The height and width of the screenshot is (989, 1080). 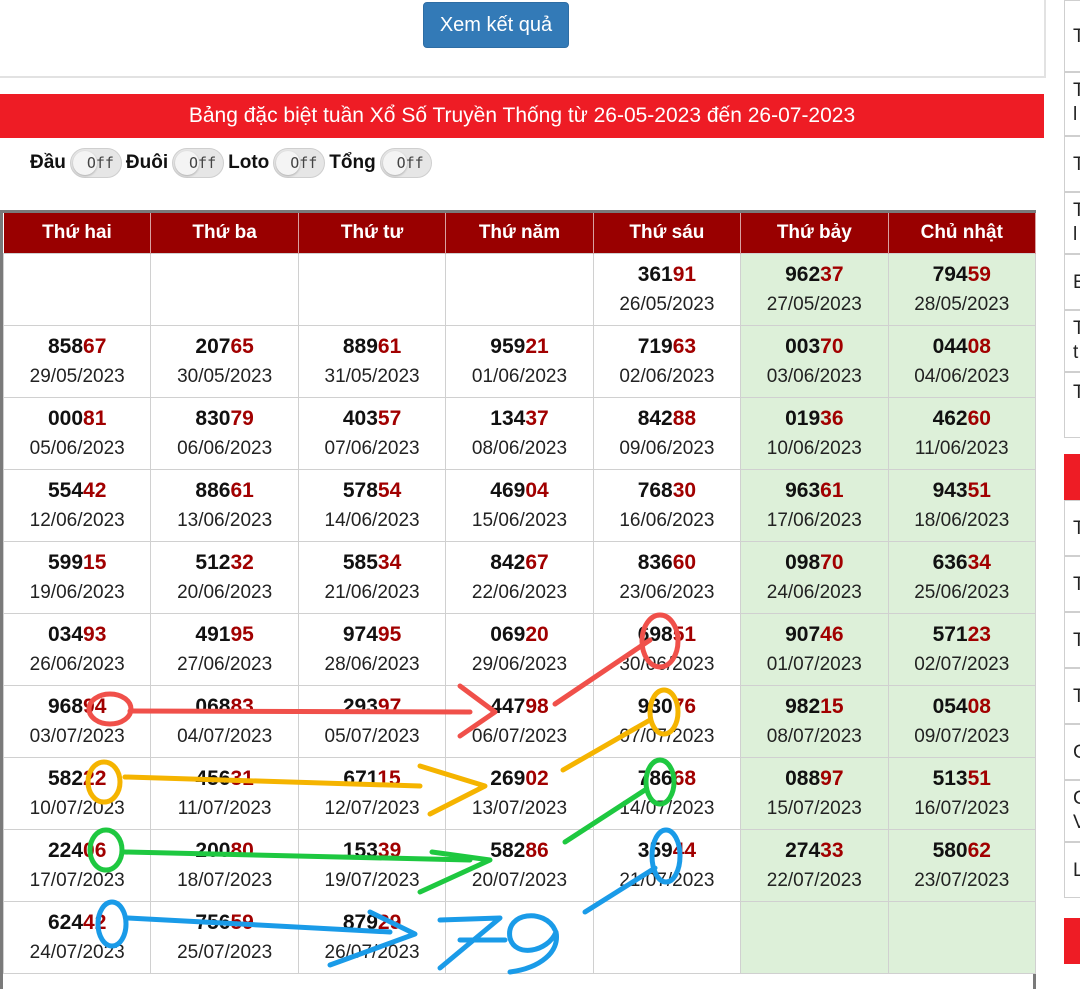 What do you see at coordinates (962, 376) in the screenshot?
I see `draw-date: 04/06/2023` at bounding box center [962, 376].